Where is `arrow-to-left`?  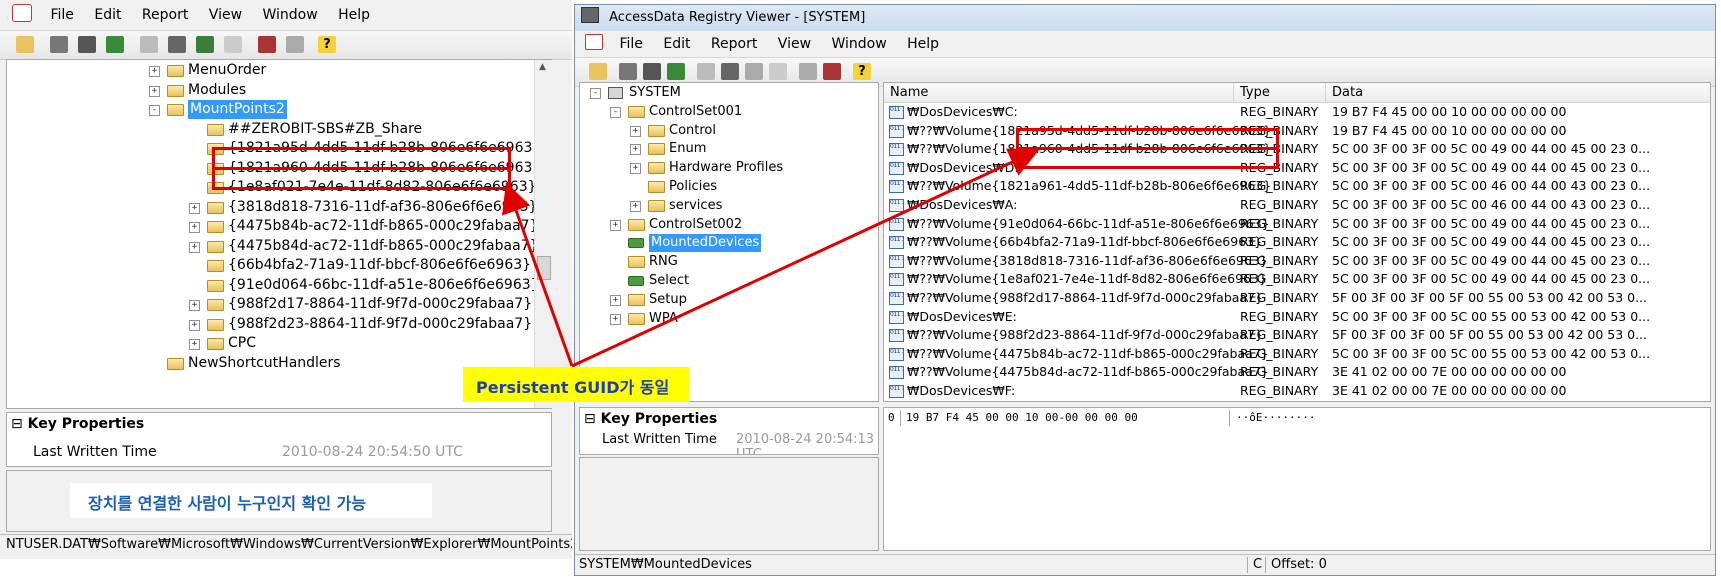 arrow-to-left is located at coordinates (538, 274).